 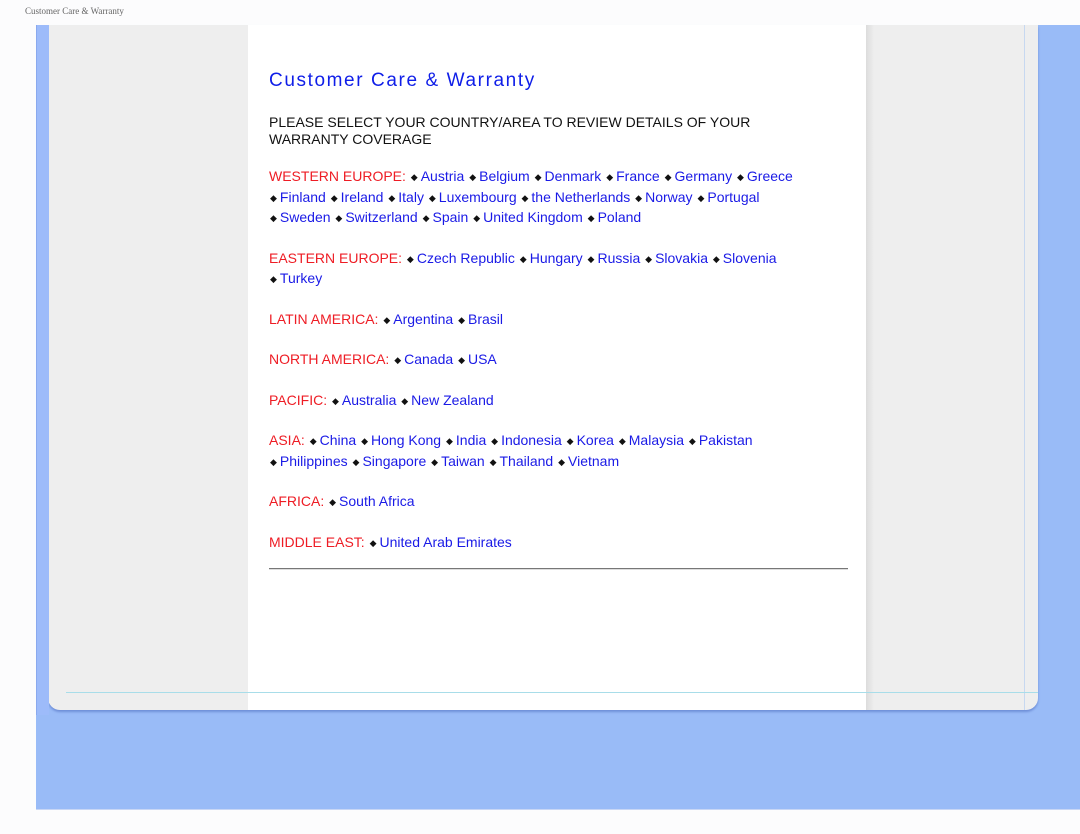 What do you see at coordinates (303, 197) in the screenshot?
I see `country-link: Finland` at bounding box center [303, 197].